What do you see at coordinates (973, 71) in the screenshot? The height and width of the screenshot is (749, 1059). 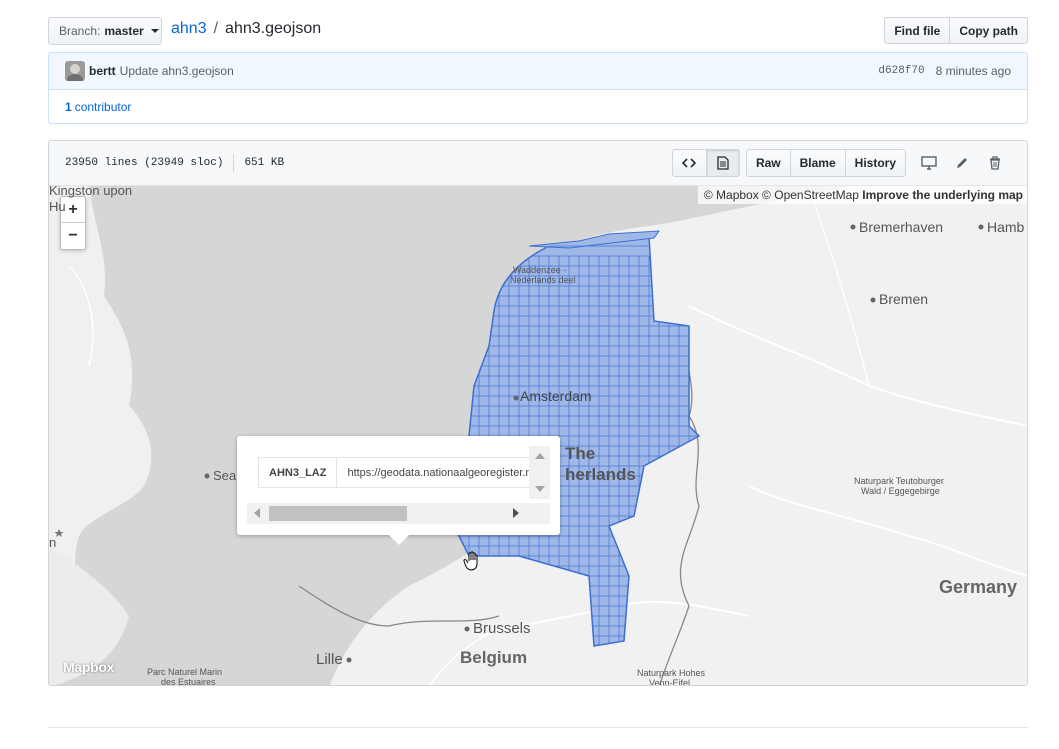 I see `commit-age: 8 minutes ago` at bounding box center [973, 71].